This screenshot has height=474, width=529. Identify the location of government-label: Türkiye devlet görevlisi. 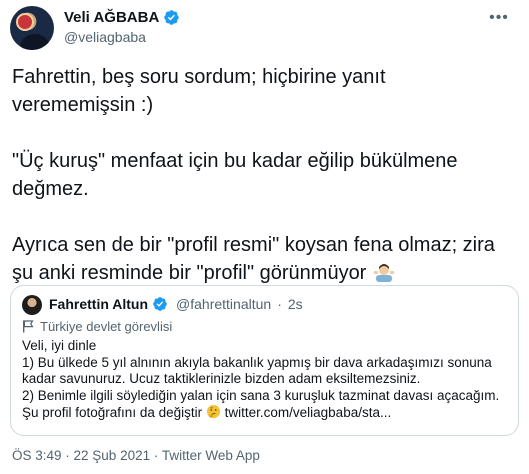
(97, 326).